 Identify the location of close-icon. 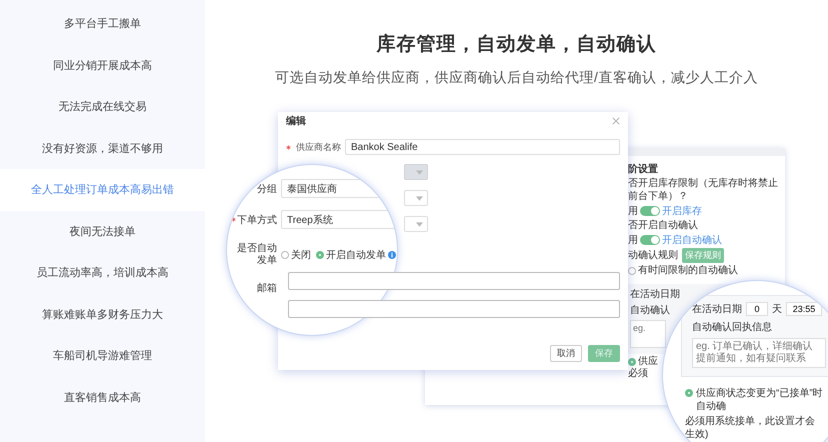
(616, 121).